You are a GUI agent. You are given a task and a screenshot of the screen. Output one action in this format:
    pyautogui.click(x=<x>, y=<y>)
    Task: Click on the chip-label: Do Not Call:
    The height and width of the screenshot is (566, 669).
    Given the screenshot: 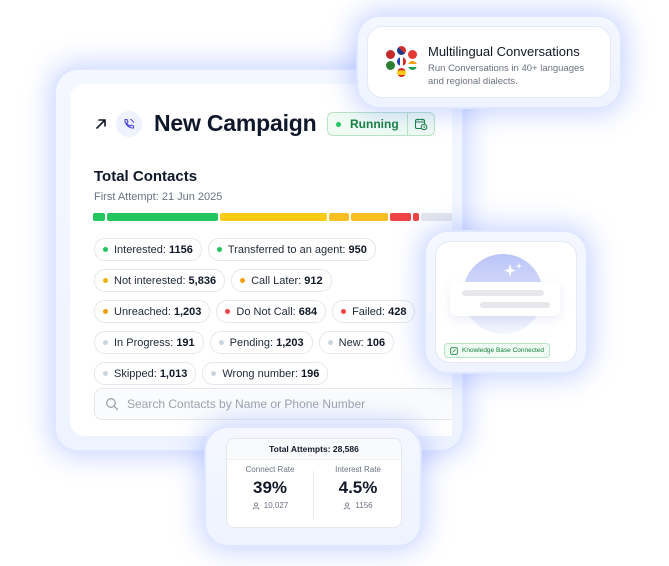 What is the action you would take?
    pyautogui.click(x=266, y=311)
    